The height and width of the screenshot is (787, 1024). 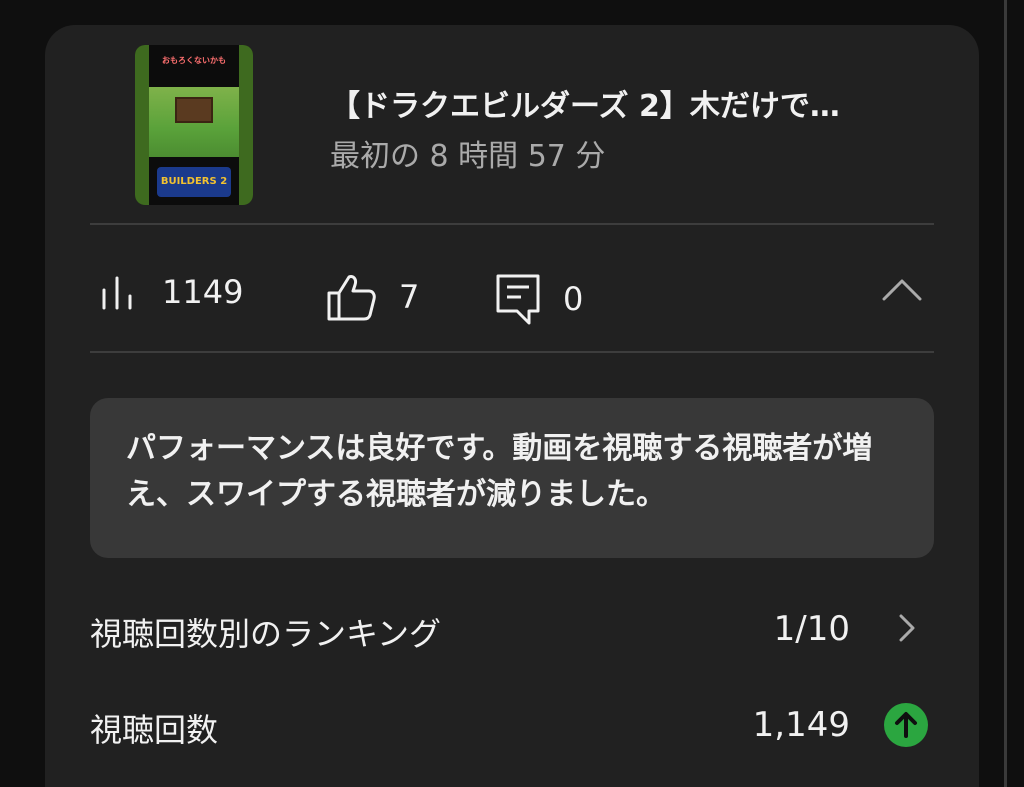 What do you see at coordinates (801, 725) in the screenshot?
I see `views-value: 1,149` at bounding box center [801, 725].